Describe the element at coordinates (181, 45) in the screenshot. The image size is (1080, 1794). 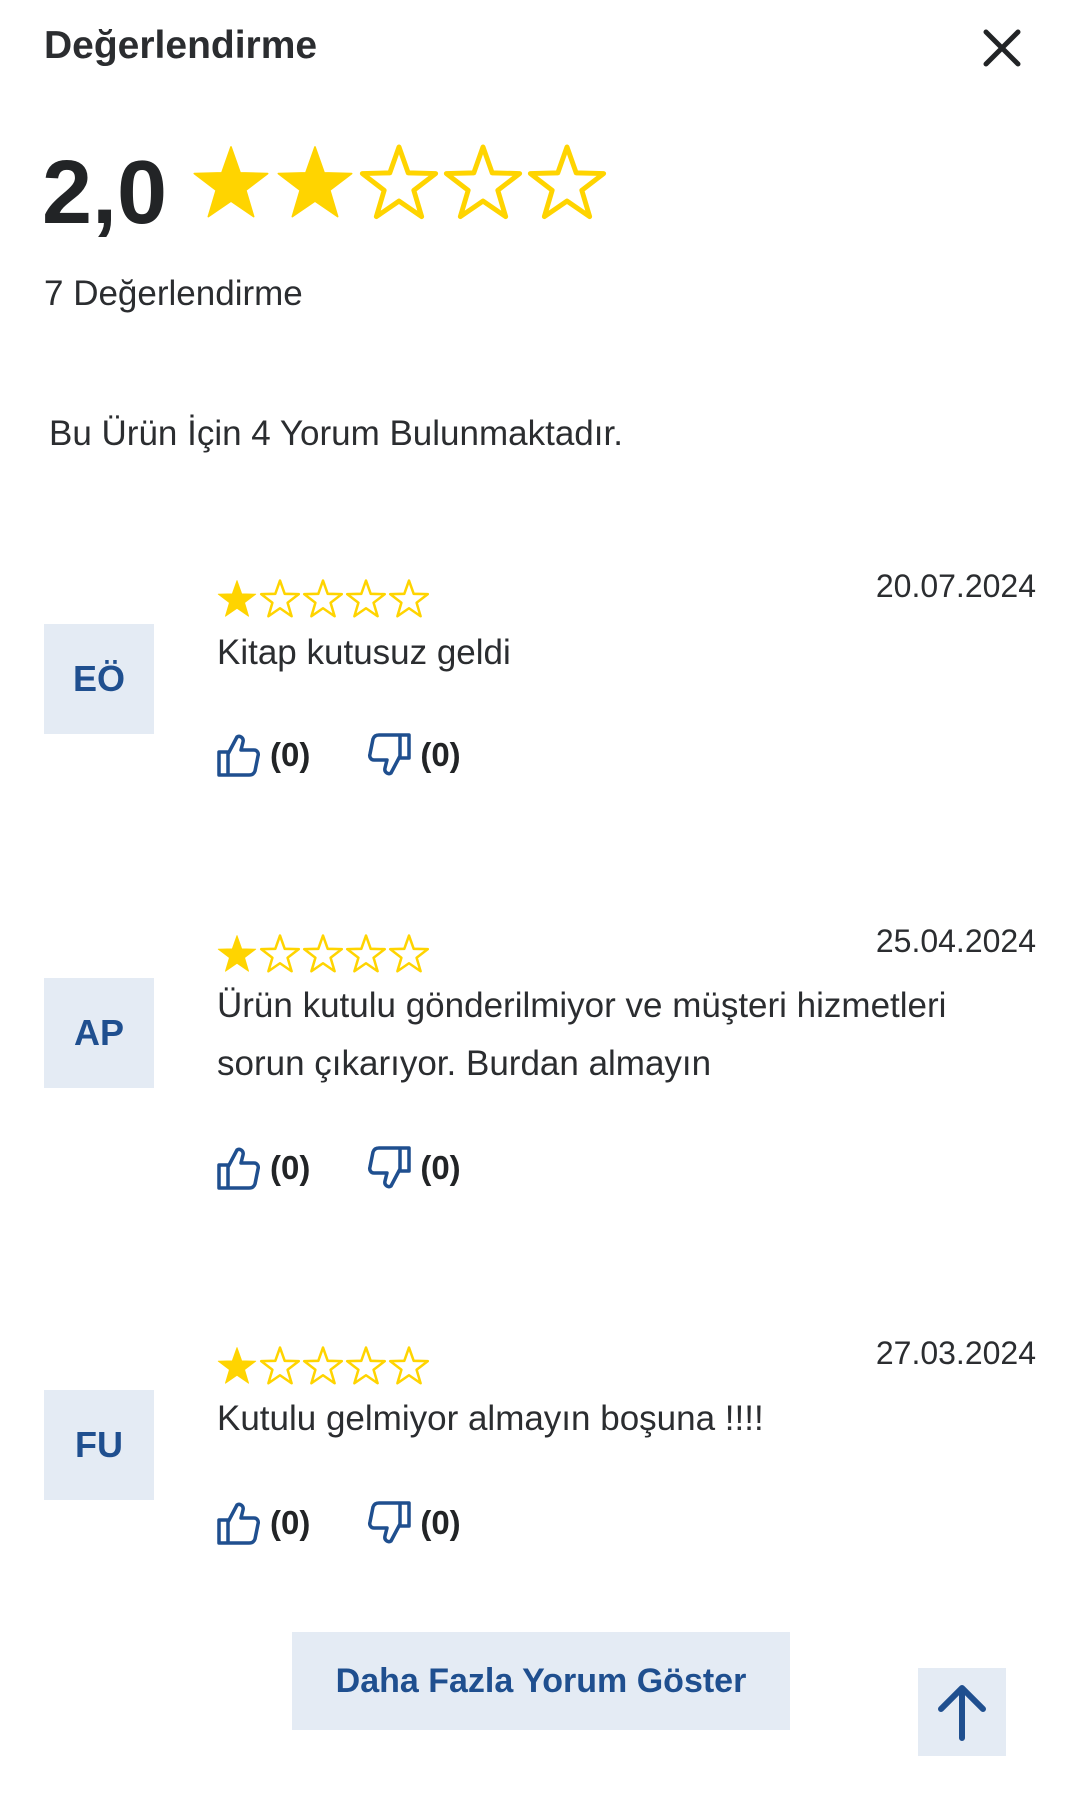
I see `header-title: Değerlendirme` at that location.